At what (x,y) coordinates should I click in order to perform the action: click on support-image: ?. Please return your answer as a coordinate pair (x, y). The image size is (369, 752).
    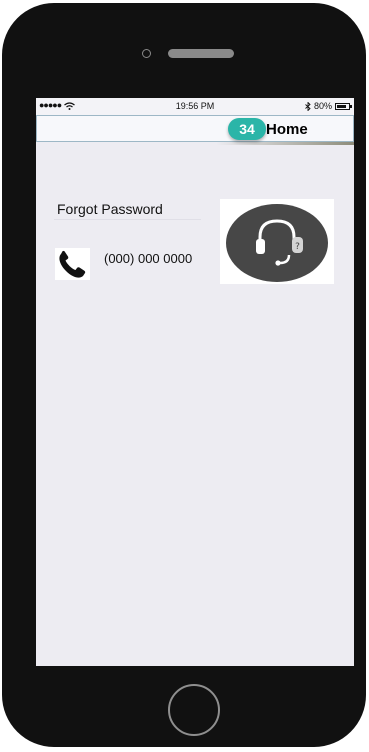
    Looking at the image, I should click on (277, 241).